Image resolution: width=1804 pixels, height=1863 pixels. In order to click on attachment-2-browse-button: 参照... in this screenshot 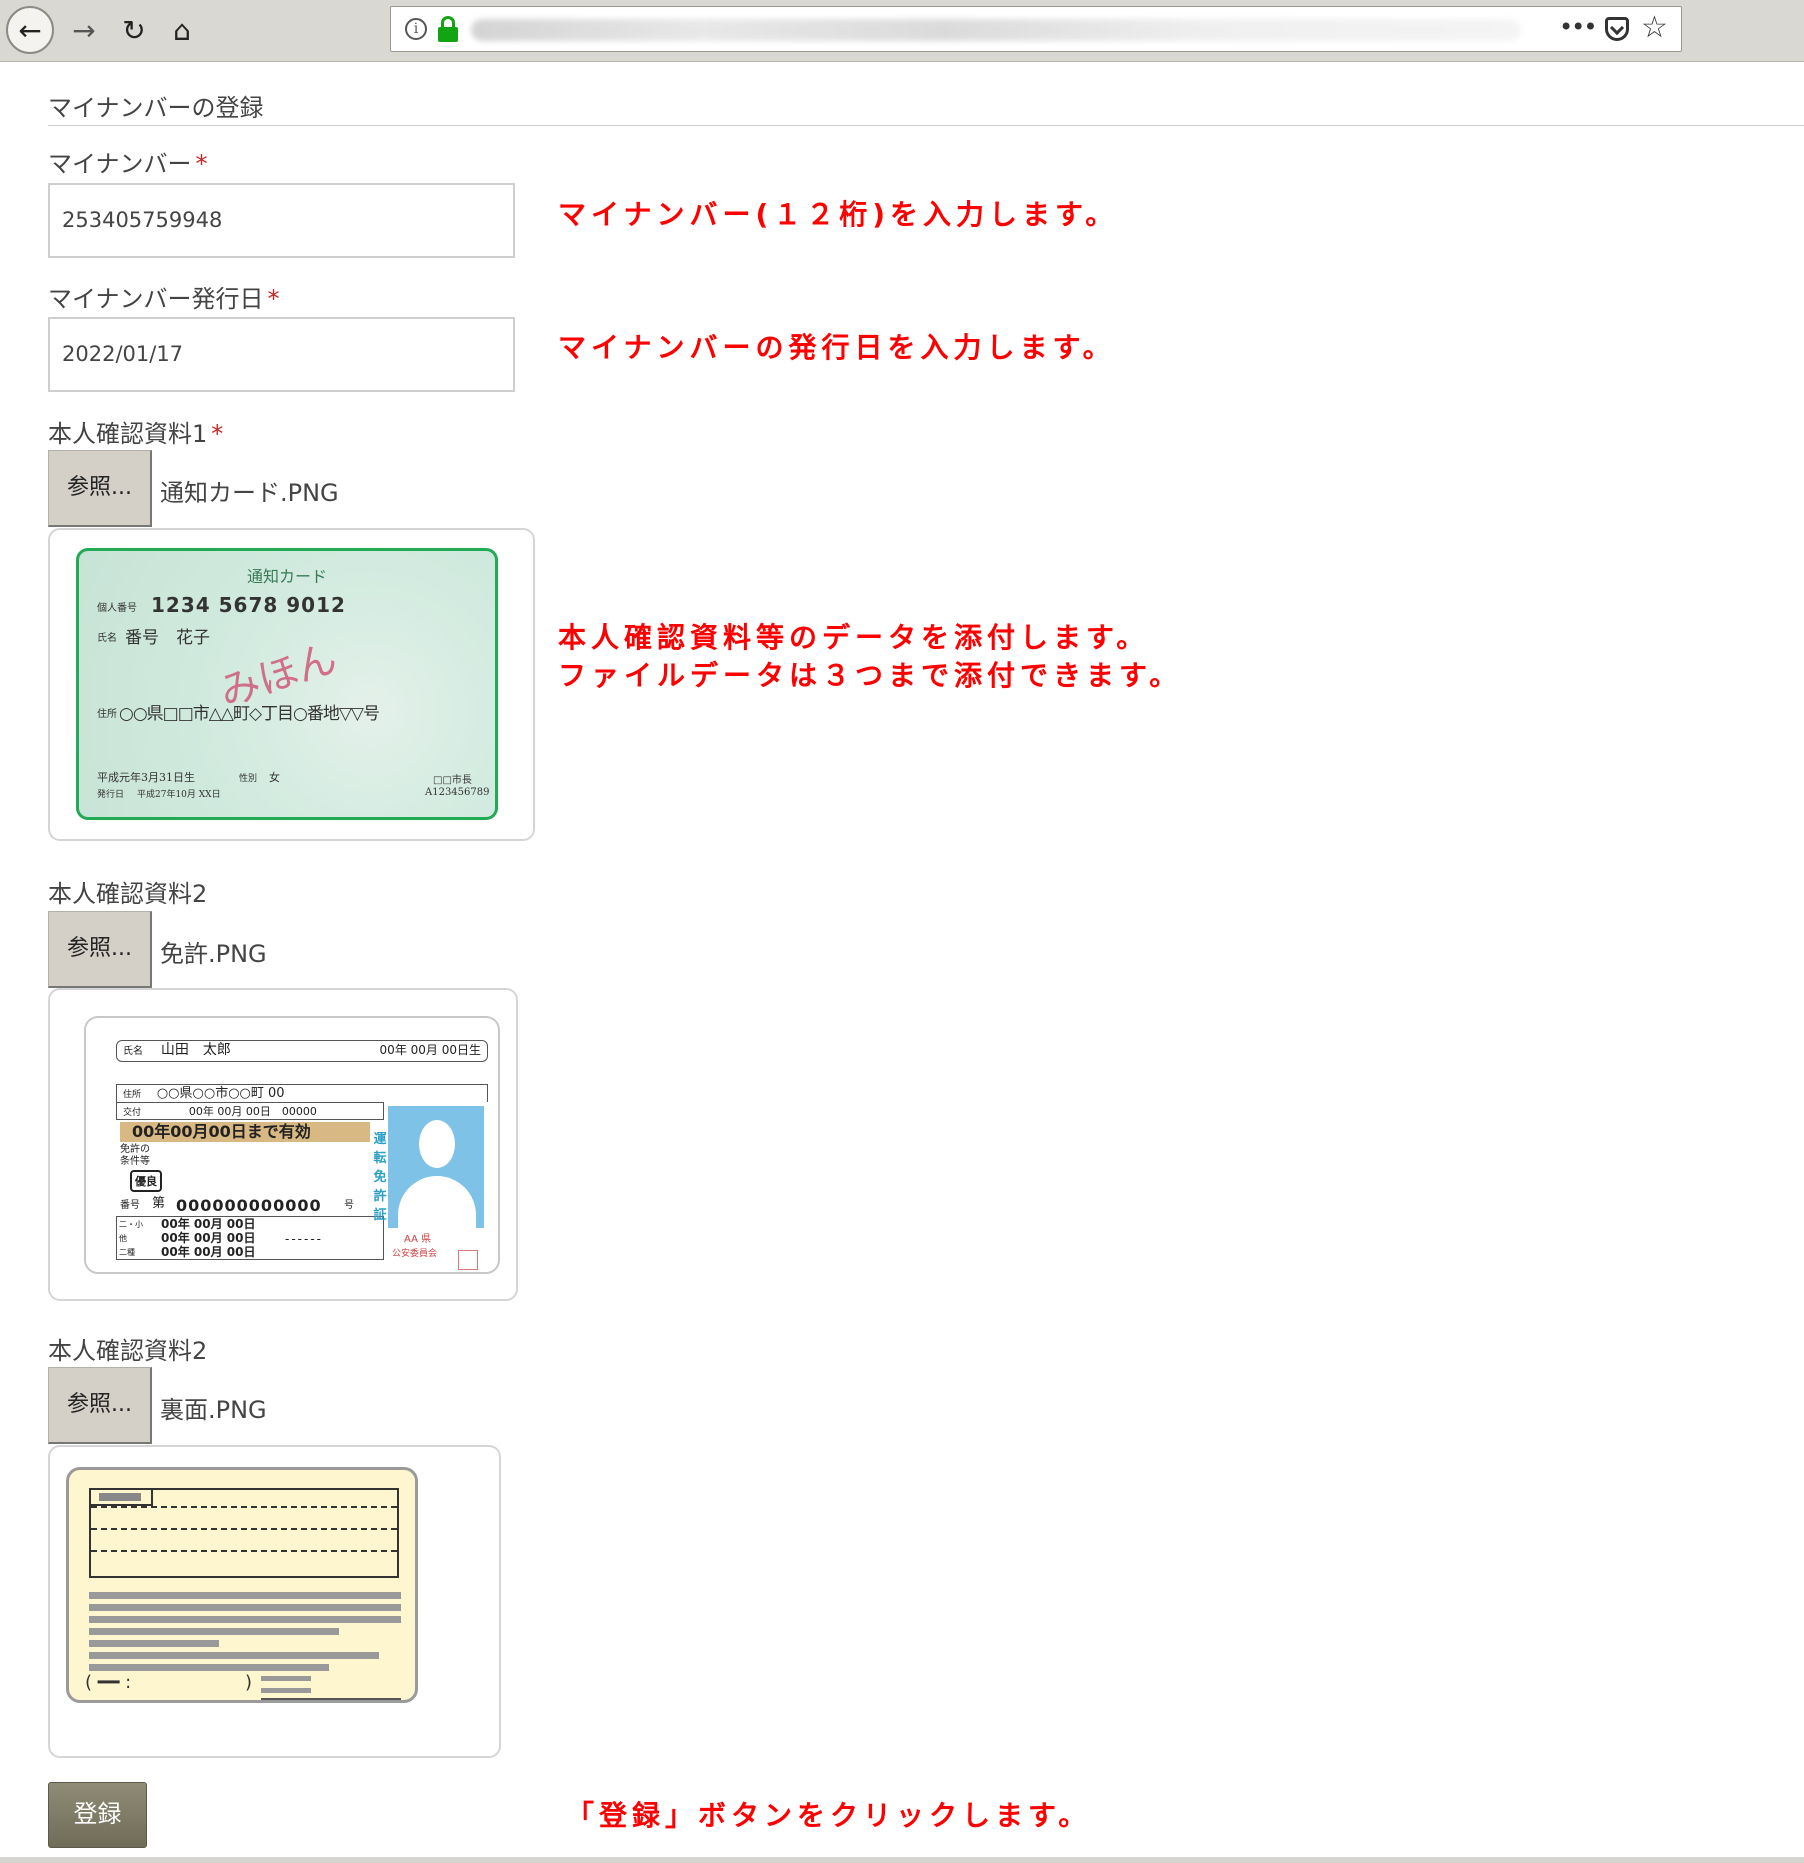, I will do `click(100, 949)`.